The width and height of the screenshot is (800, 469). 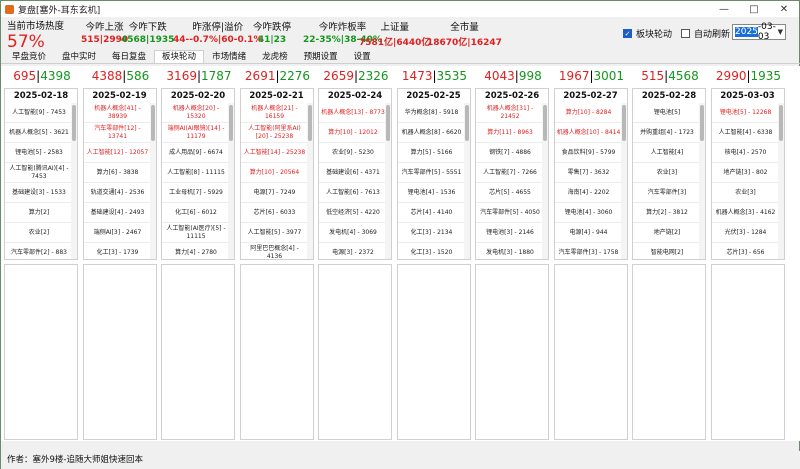 I want to click on sector-item: 低空经济[5] - 4220, so click(x=355, y=213).